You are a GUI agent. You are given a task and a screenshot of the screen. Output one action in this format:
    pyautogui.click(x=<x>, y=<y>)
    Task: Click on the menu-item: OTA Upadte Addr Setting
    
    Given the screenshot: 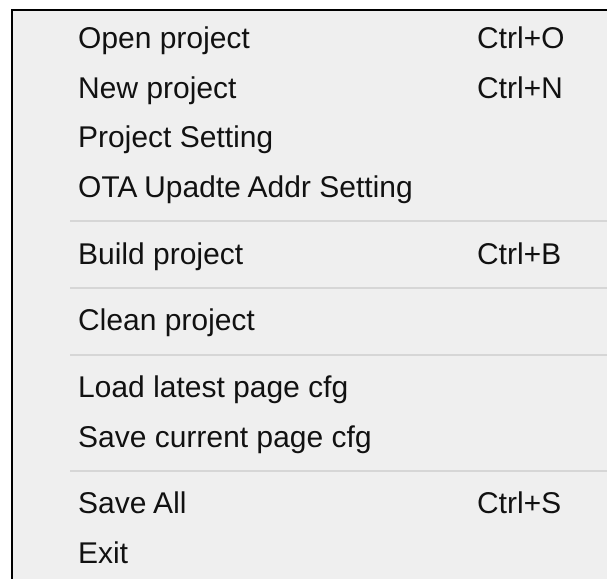 What is the action you would take?
    pyautogui.click(x=310, y=188)
    